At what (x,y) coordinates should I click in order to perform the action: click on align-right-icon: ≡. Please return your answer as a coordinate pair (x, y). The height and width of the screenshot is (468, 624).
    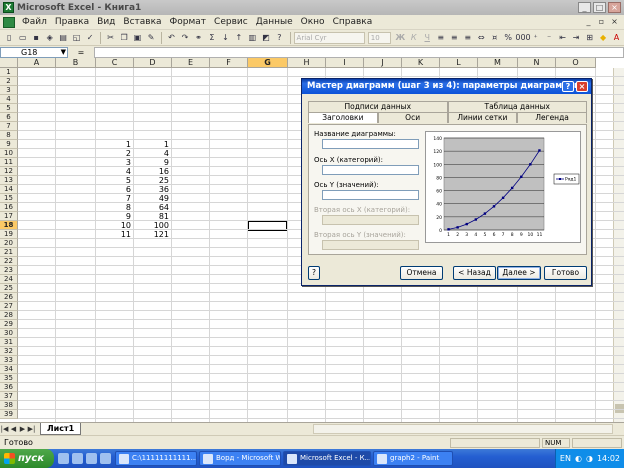
    Looking at the image, I should click on (467, 38).